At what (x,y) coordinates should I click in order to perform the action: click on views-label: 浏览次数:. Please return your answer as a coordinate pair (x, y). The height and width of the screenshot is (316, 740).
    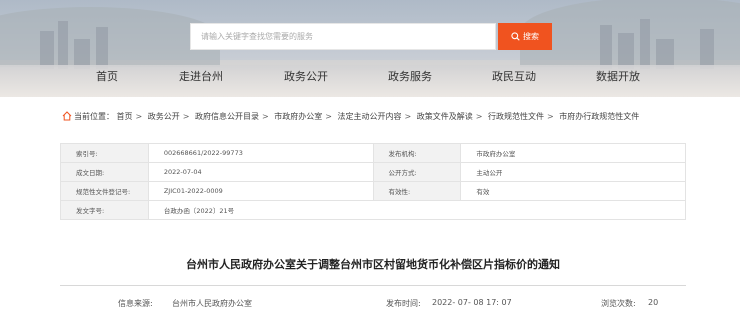
    Looking at the image, I should click on (618, 303).